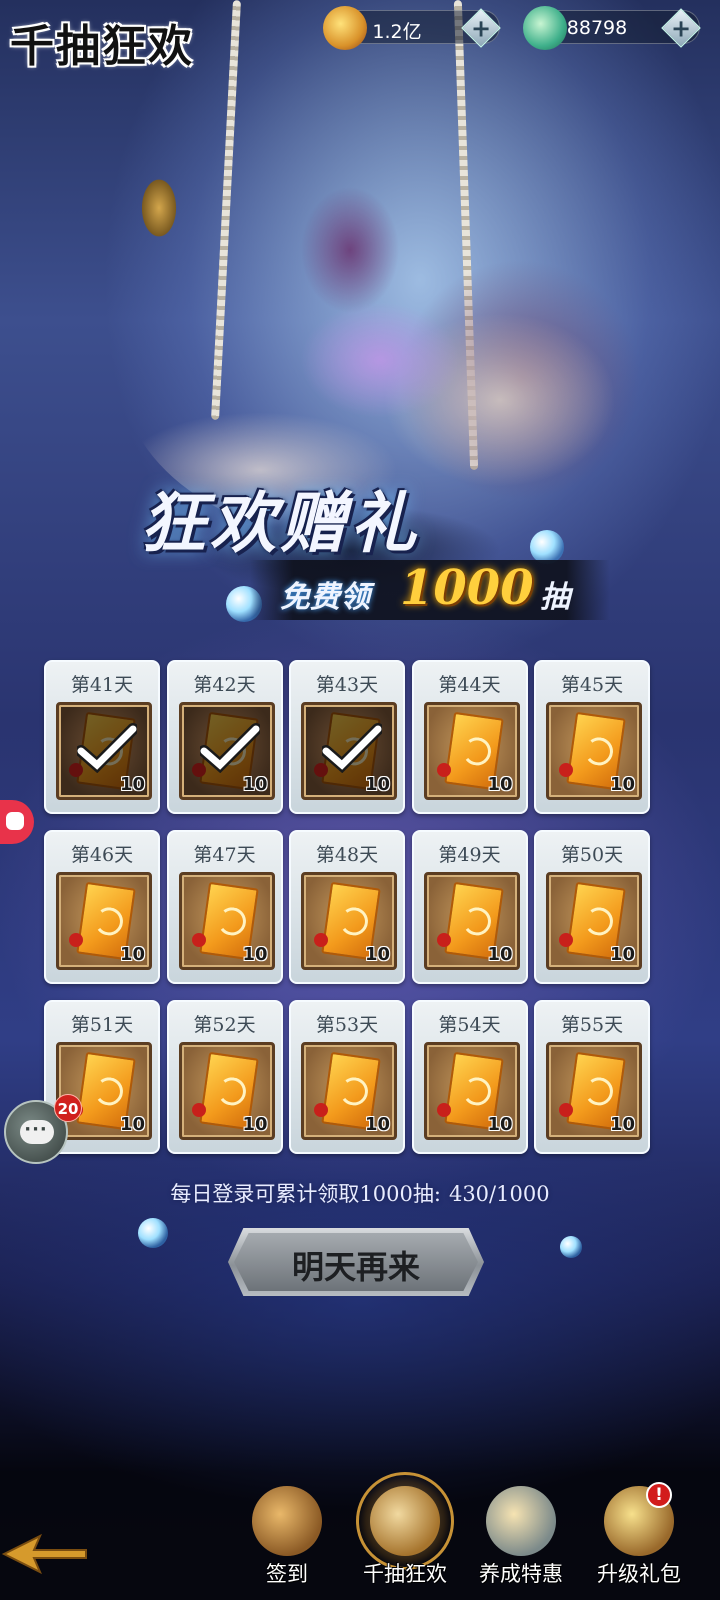 The height and width of the screenshot is (1600, 720). I want to click on chat-dots-icon: ···, so click(36, 1129).